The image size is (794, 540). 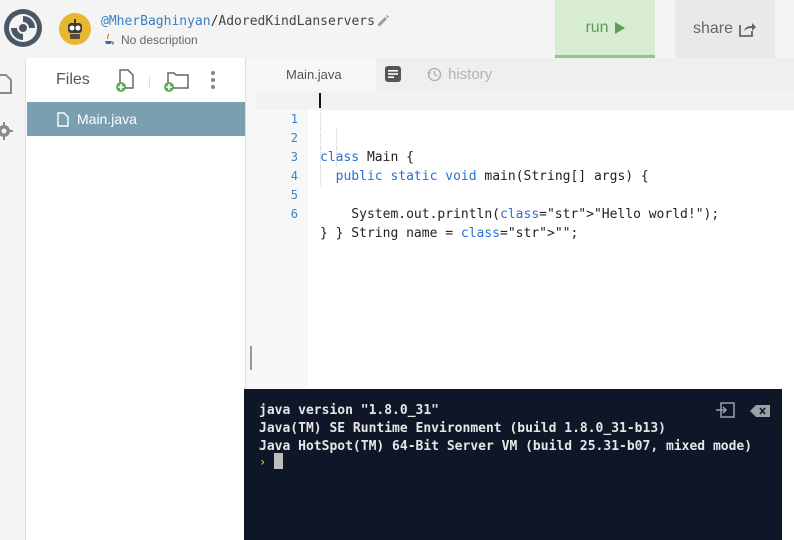 I want to click on file-item-label: Main.java, so click(x=107, y=119).